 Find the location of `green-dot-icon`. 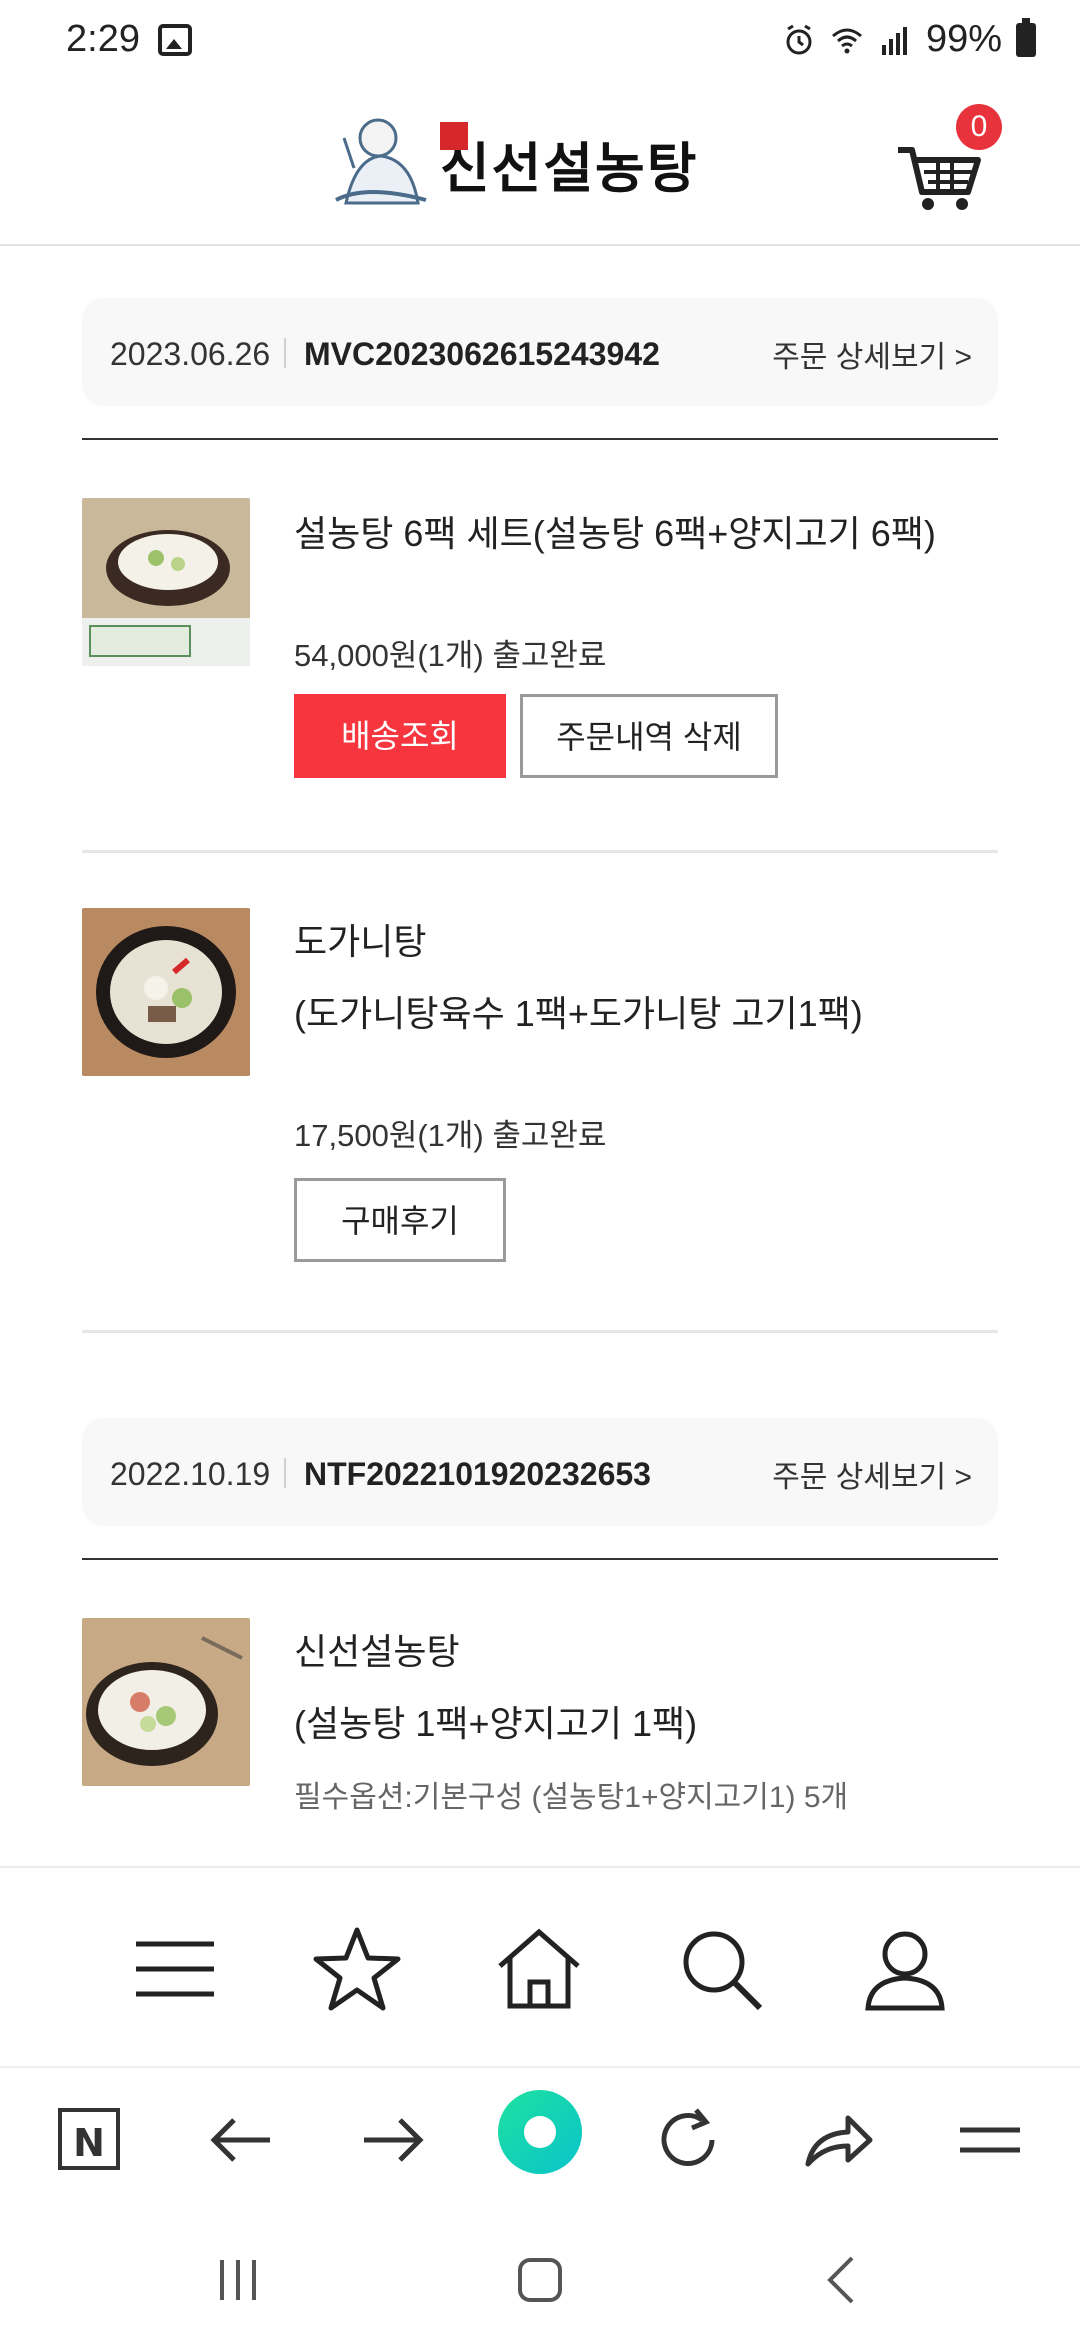

green-dot-icon is located at coordinates (540, 2132).